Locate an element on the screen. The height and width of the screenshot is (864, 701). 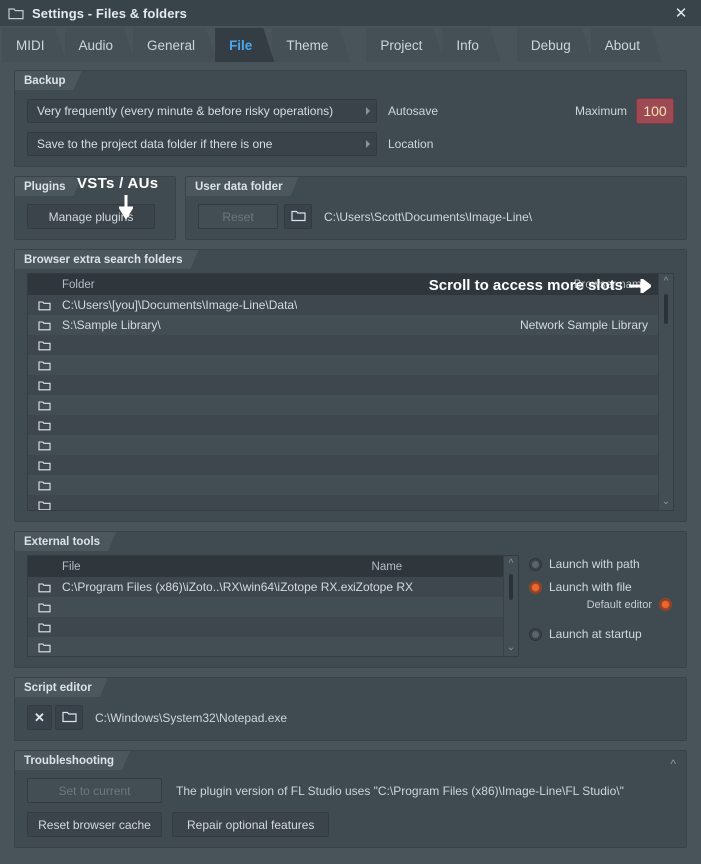
radio-default-editor is located at coordinates (665, 604).